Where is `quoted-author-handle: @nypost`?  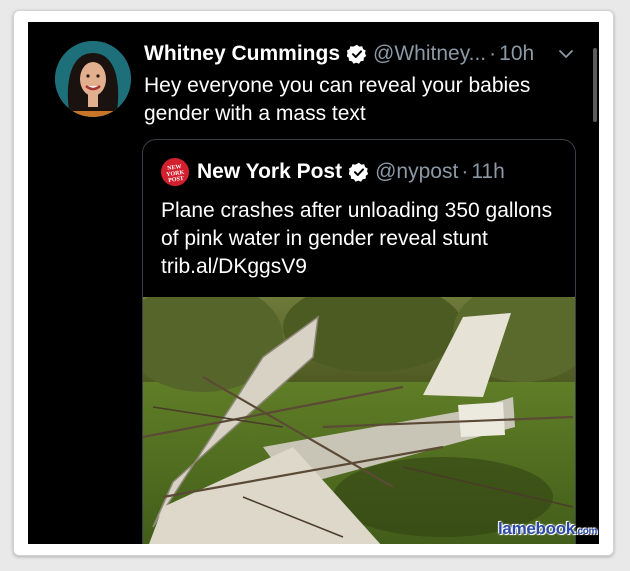
quoted-author-handle: @nypost is located at coordinates (416, 172).